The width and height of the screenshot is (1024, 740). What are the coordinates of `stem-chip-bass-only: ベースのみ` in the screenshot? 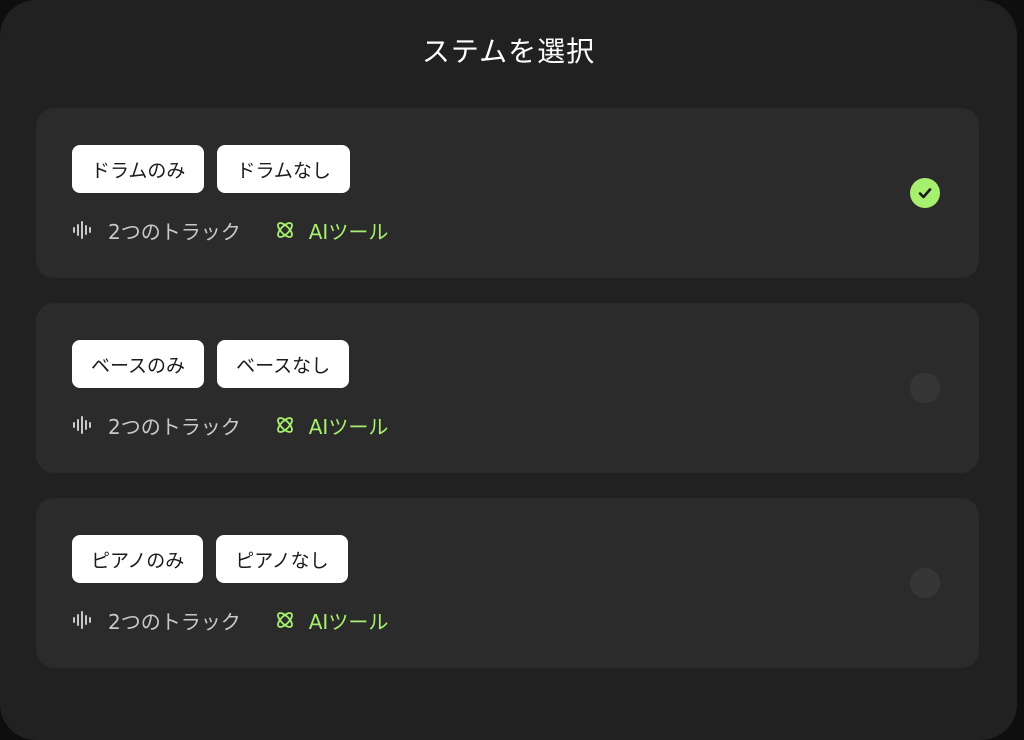 It's located at (138, 364).